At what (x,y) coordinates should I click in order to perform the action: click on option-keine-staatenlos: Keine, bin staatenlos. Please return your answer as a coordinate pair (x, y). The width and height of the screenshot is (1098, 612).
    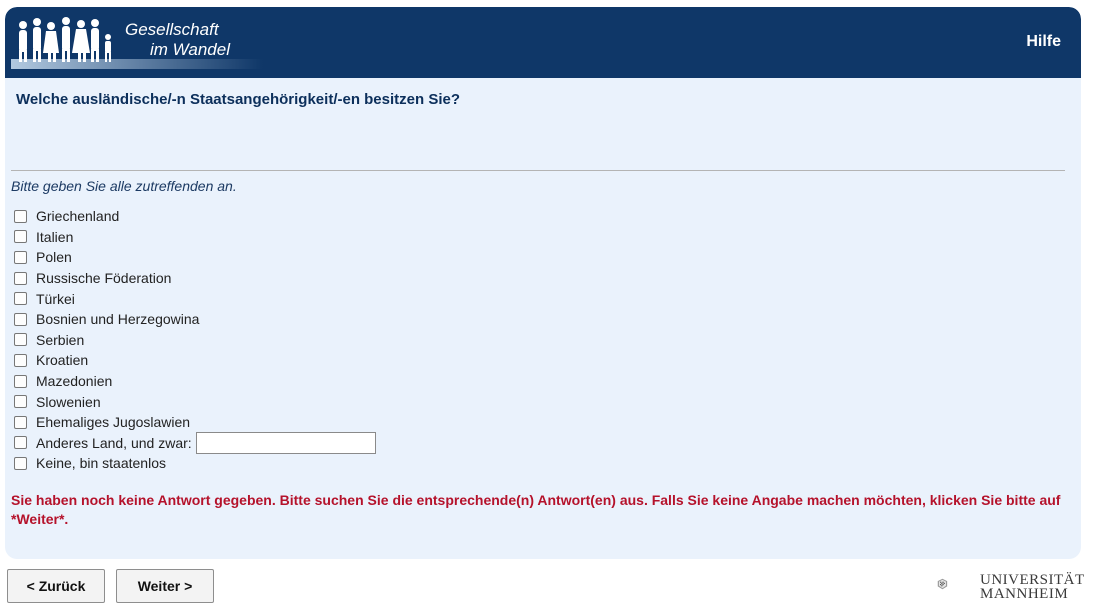
    Looking at the image, I should click on (195, 463).